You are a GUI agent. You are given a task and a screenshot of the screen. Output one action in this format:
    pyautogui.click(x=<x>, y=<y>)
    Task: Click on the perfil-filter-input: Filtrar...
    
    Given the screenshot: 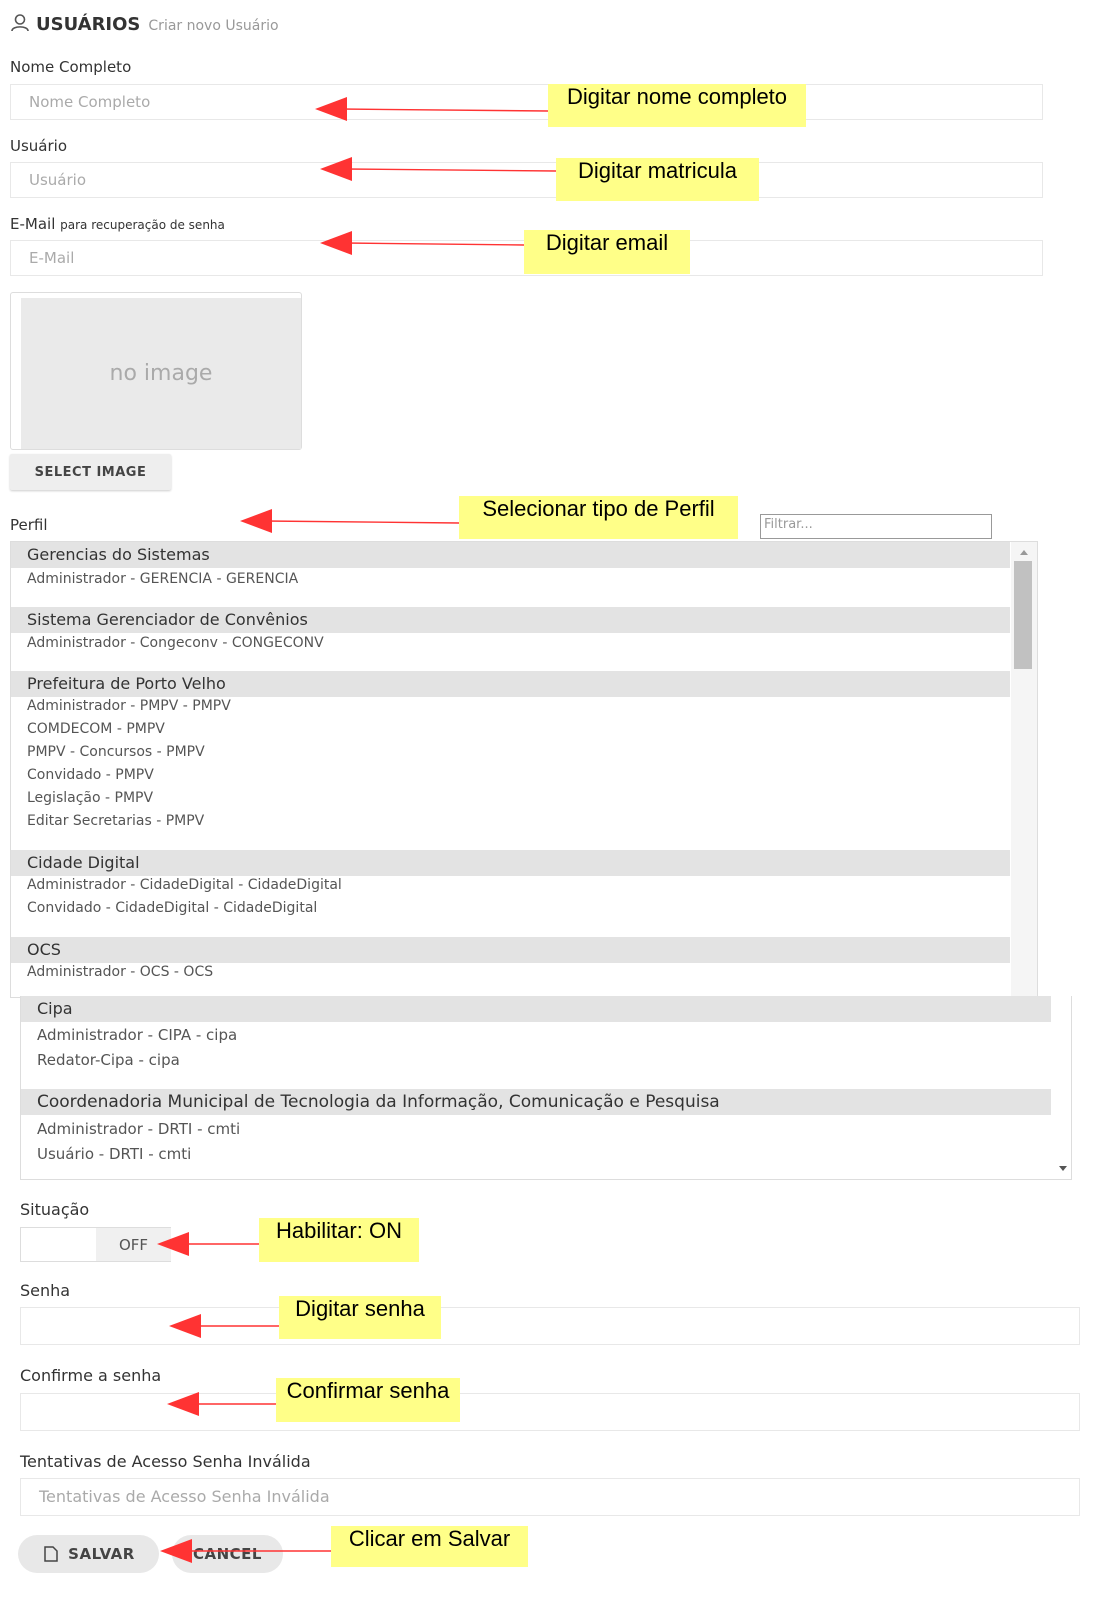 What is the action you would take?
    pyautogui.click(x=876, y=526)
    